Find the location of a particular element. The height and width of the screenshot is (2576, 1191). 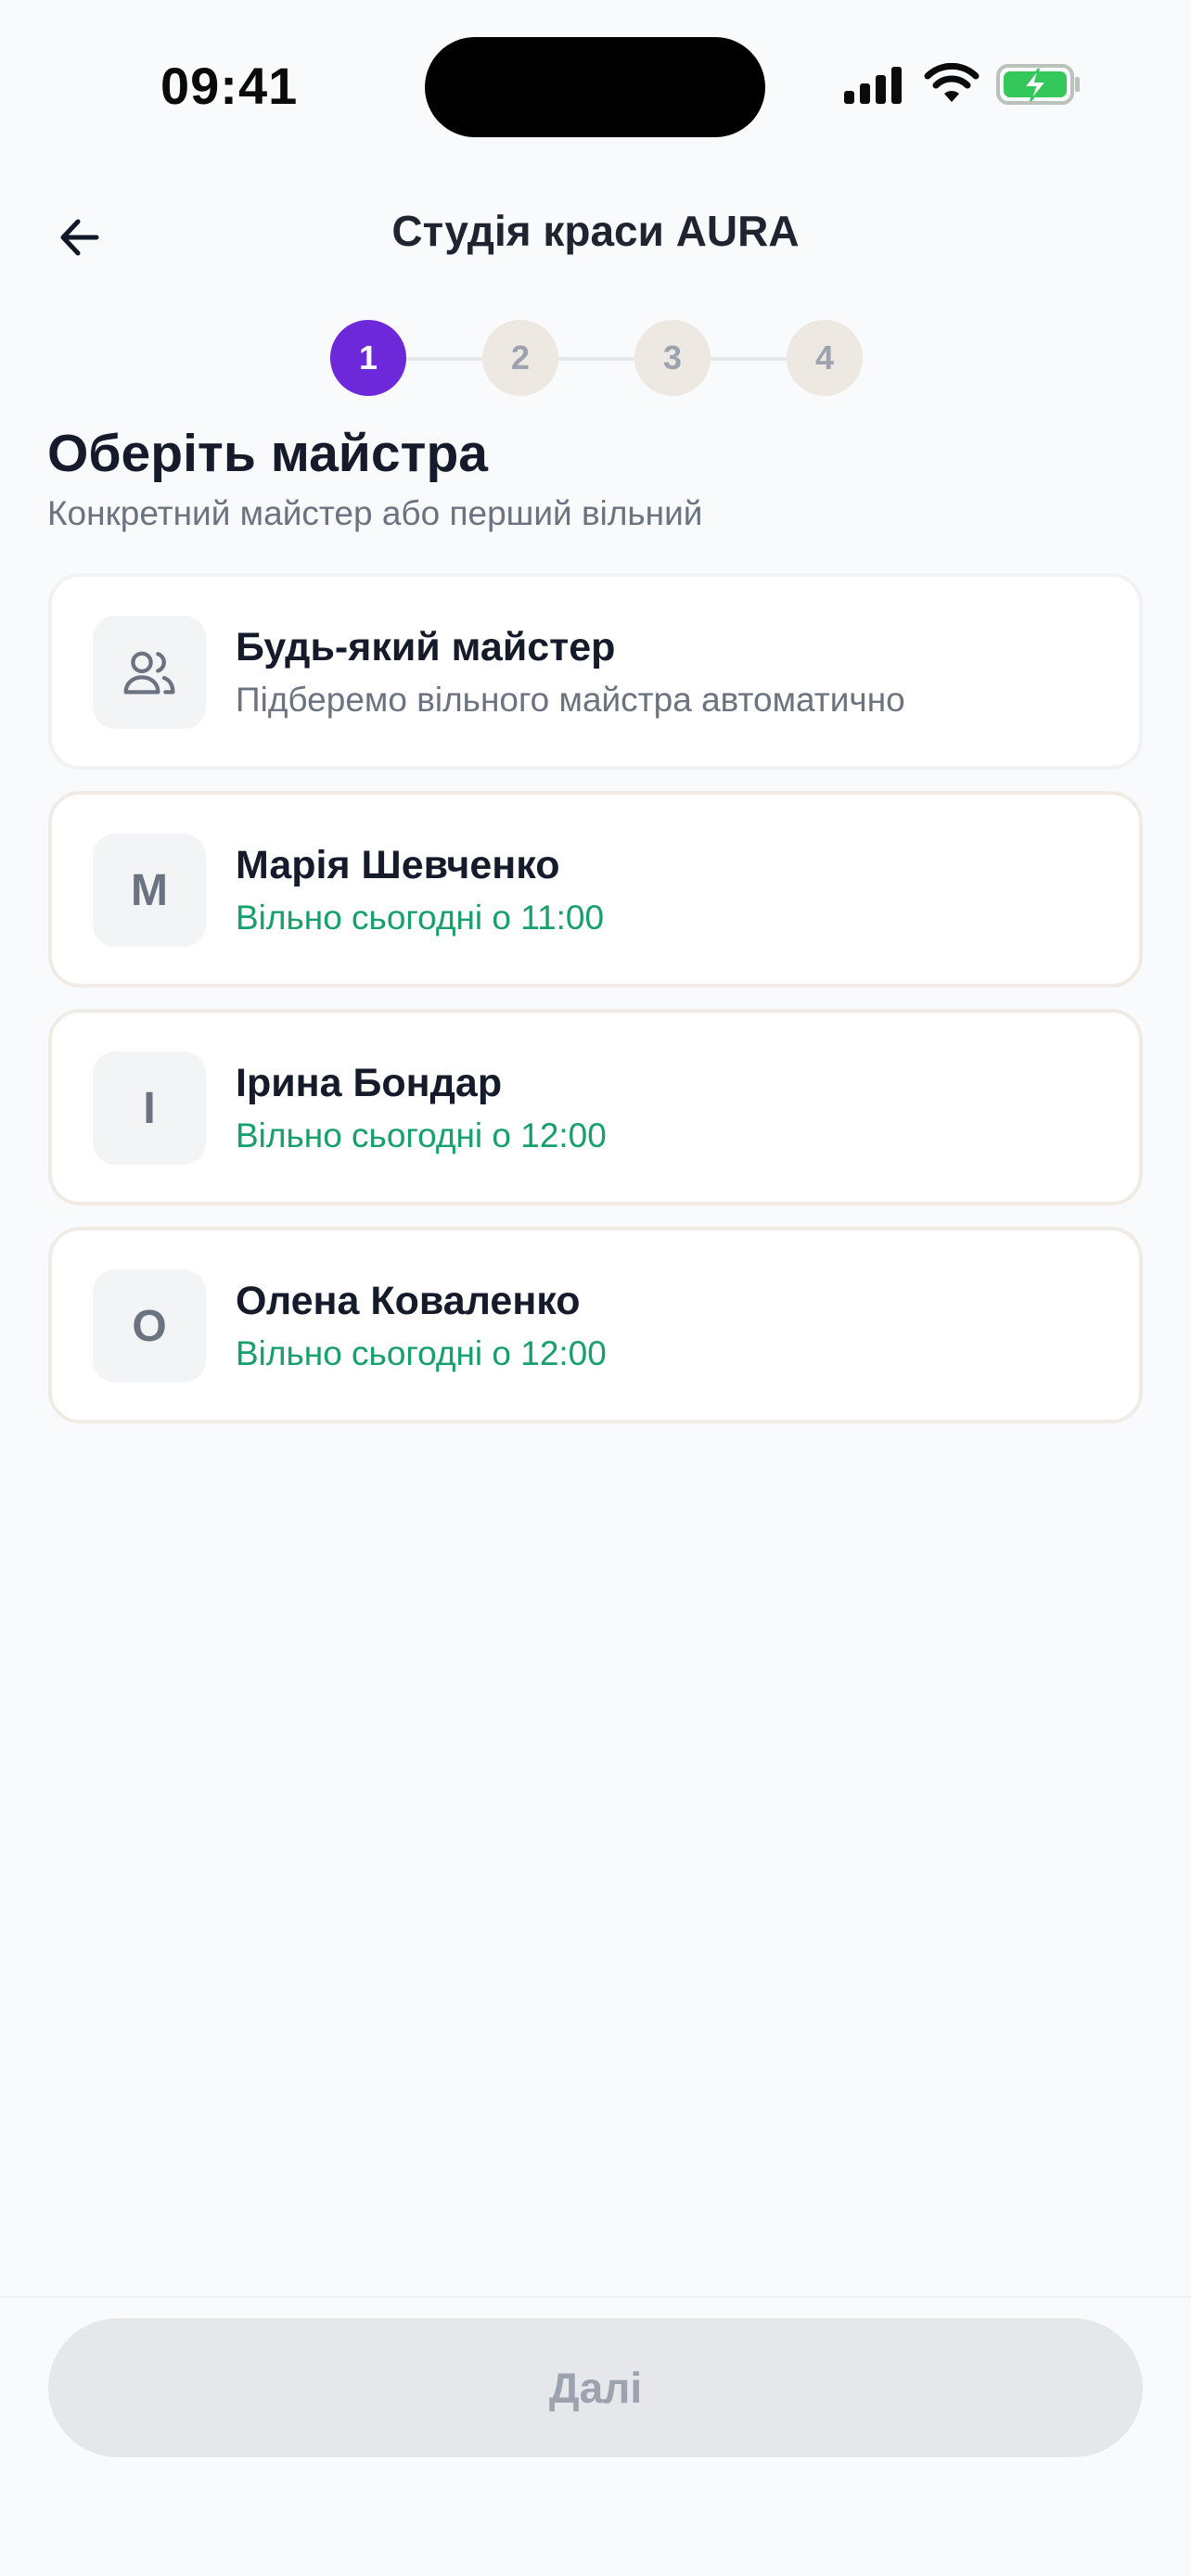

header: Студія краси AURA is located at coordinates (595, 237).